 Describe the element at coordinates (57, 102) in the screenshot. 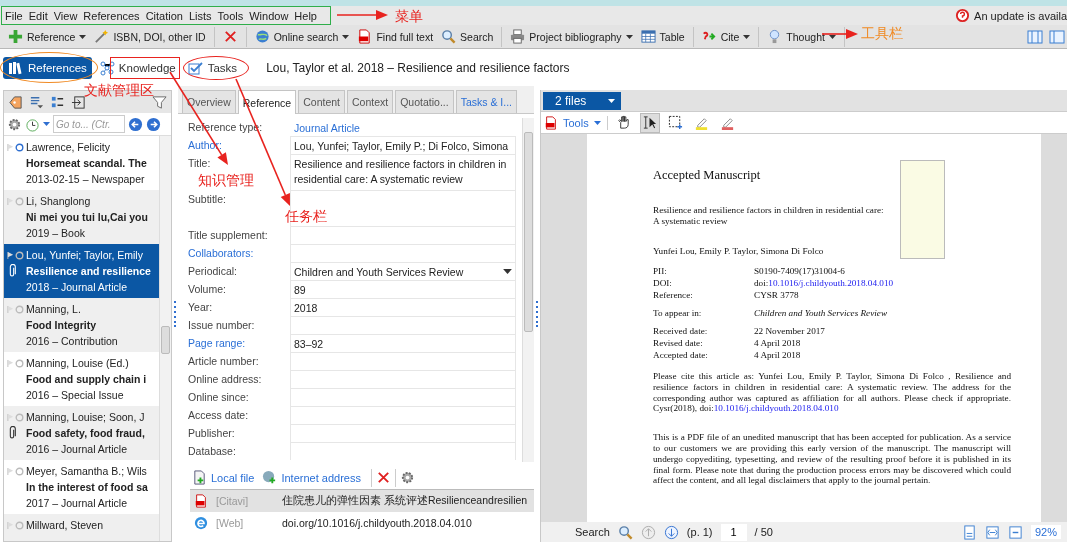

I see `grid-icon` at that location.